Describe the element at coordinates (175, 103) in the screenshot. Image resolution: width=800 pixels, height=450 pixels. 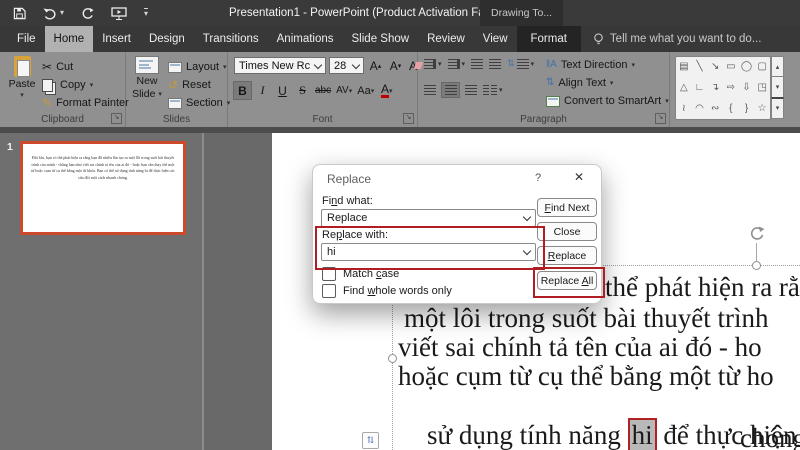
I see `section-icon` at that location.